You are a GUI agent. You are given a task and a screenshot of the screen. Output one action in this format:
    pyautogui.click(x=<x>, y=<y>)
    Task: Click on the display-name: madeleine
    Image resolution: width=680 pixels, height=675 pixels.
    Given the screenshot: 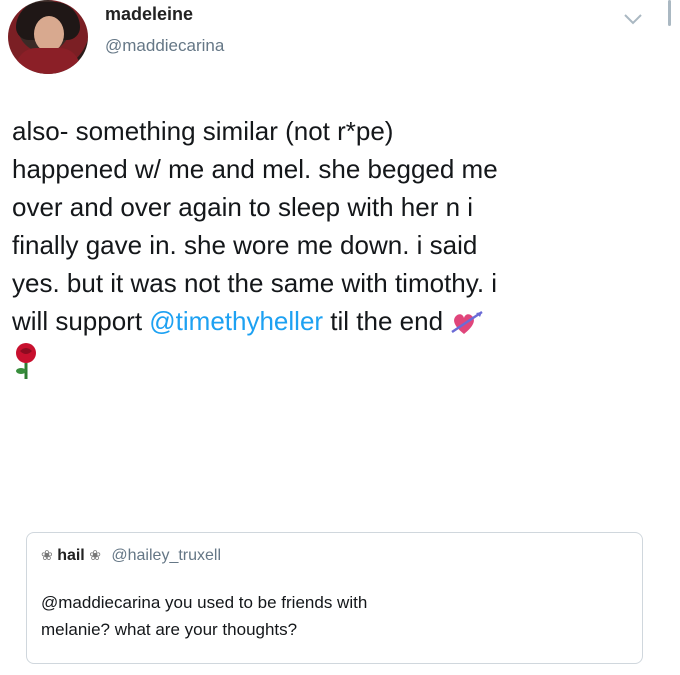 What is the action you would take?
    pyautogui.click(x=149, y=14)
    